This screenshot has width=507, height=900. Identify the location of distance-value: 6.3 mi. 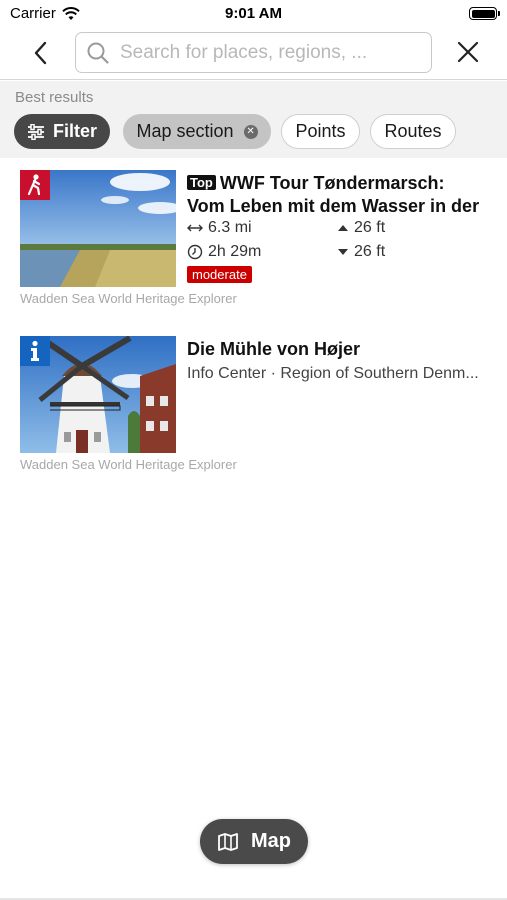
(230, 227).